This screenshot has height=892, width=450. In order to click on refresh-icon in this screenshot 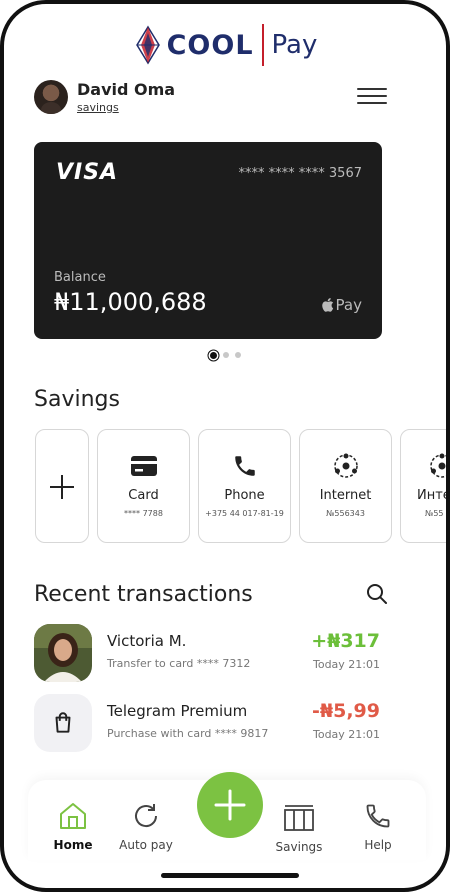, I will do `click(146, 816)`.